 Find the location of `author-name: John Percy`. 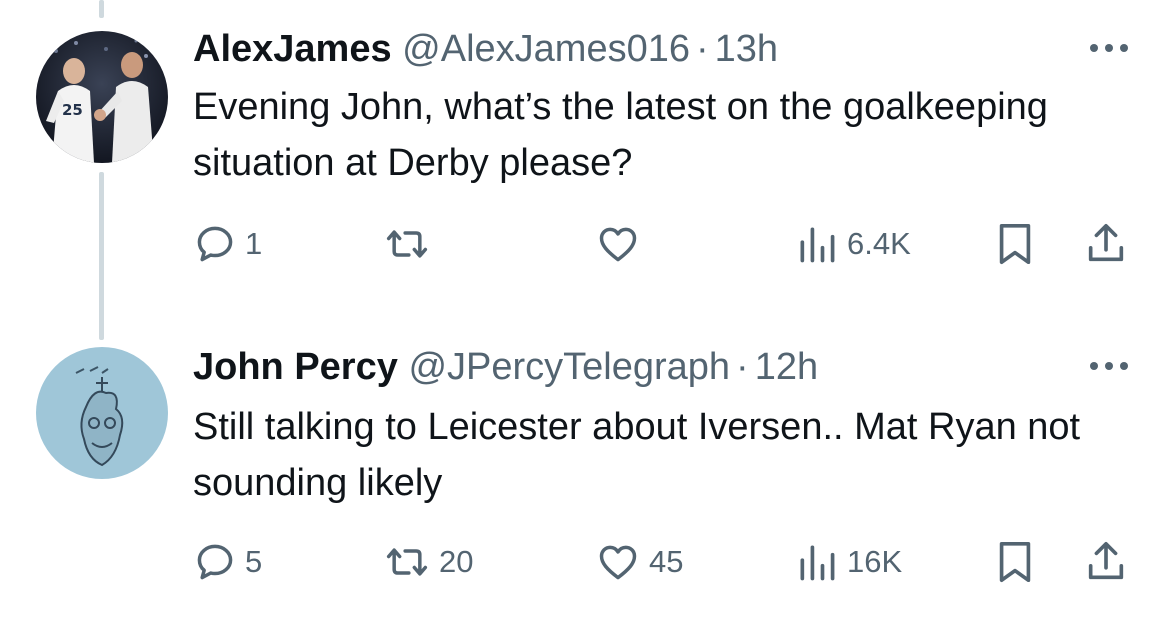

author-name: John Percy is located at coordinates (295, 367).